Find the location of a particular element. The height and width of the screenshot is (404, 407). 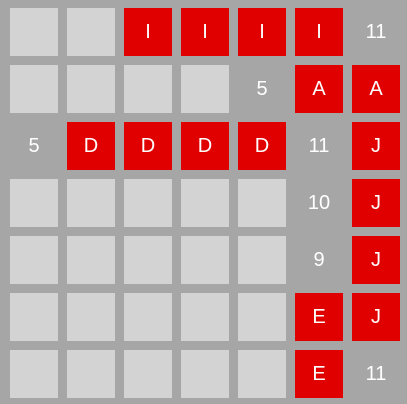

clue-number: 9 is located at coordinates (319, 259).